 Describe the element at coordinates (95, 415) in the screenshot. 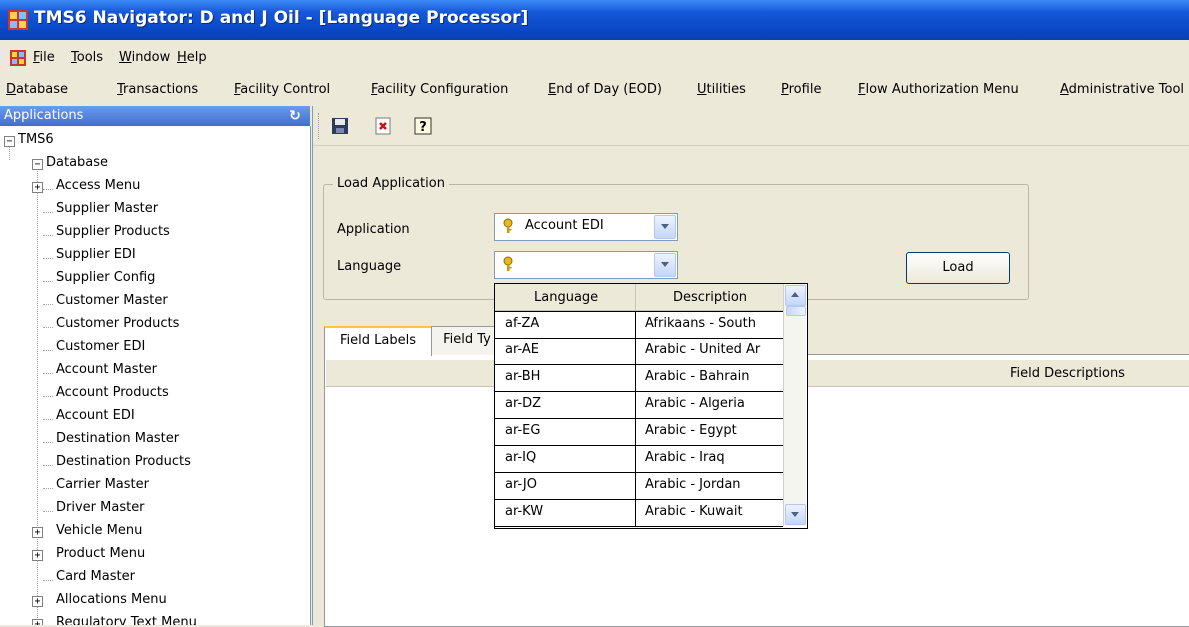

I see `tree-item-account-edi: Account EDI` at that location.